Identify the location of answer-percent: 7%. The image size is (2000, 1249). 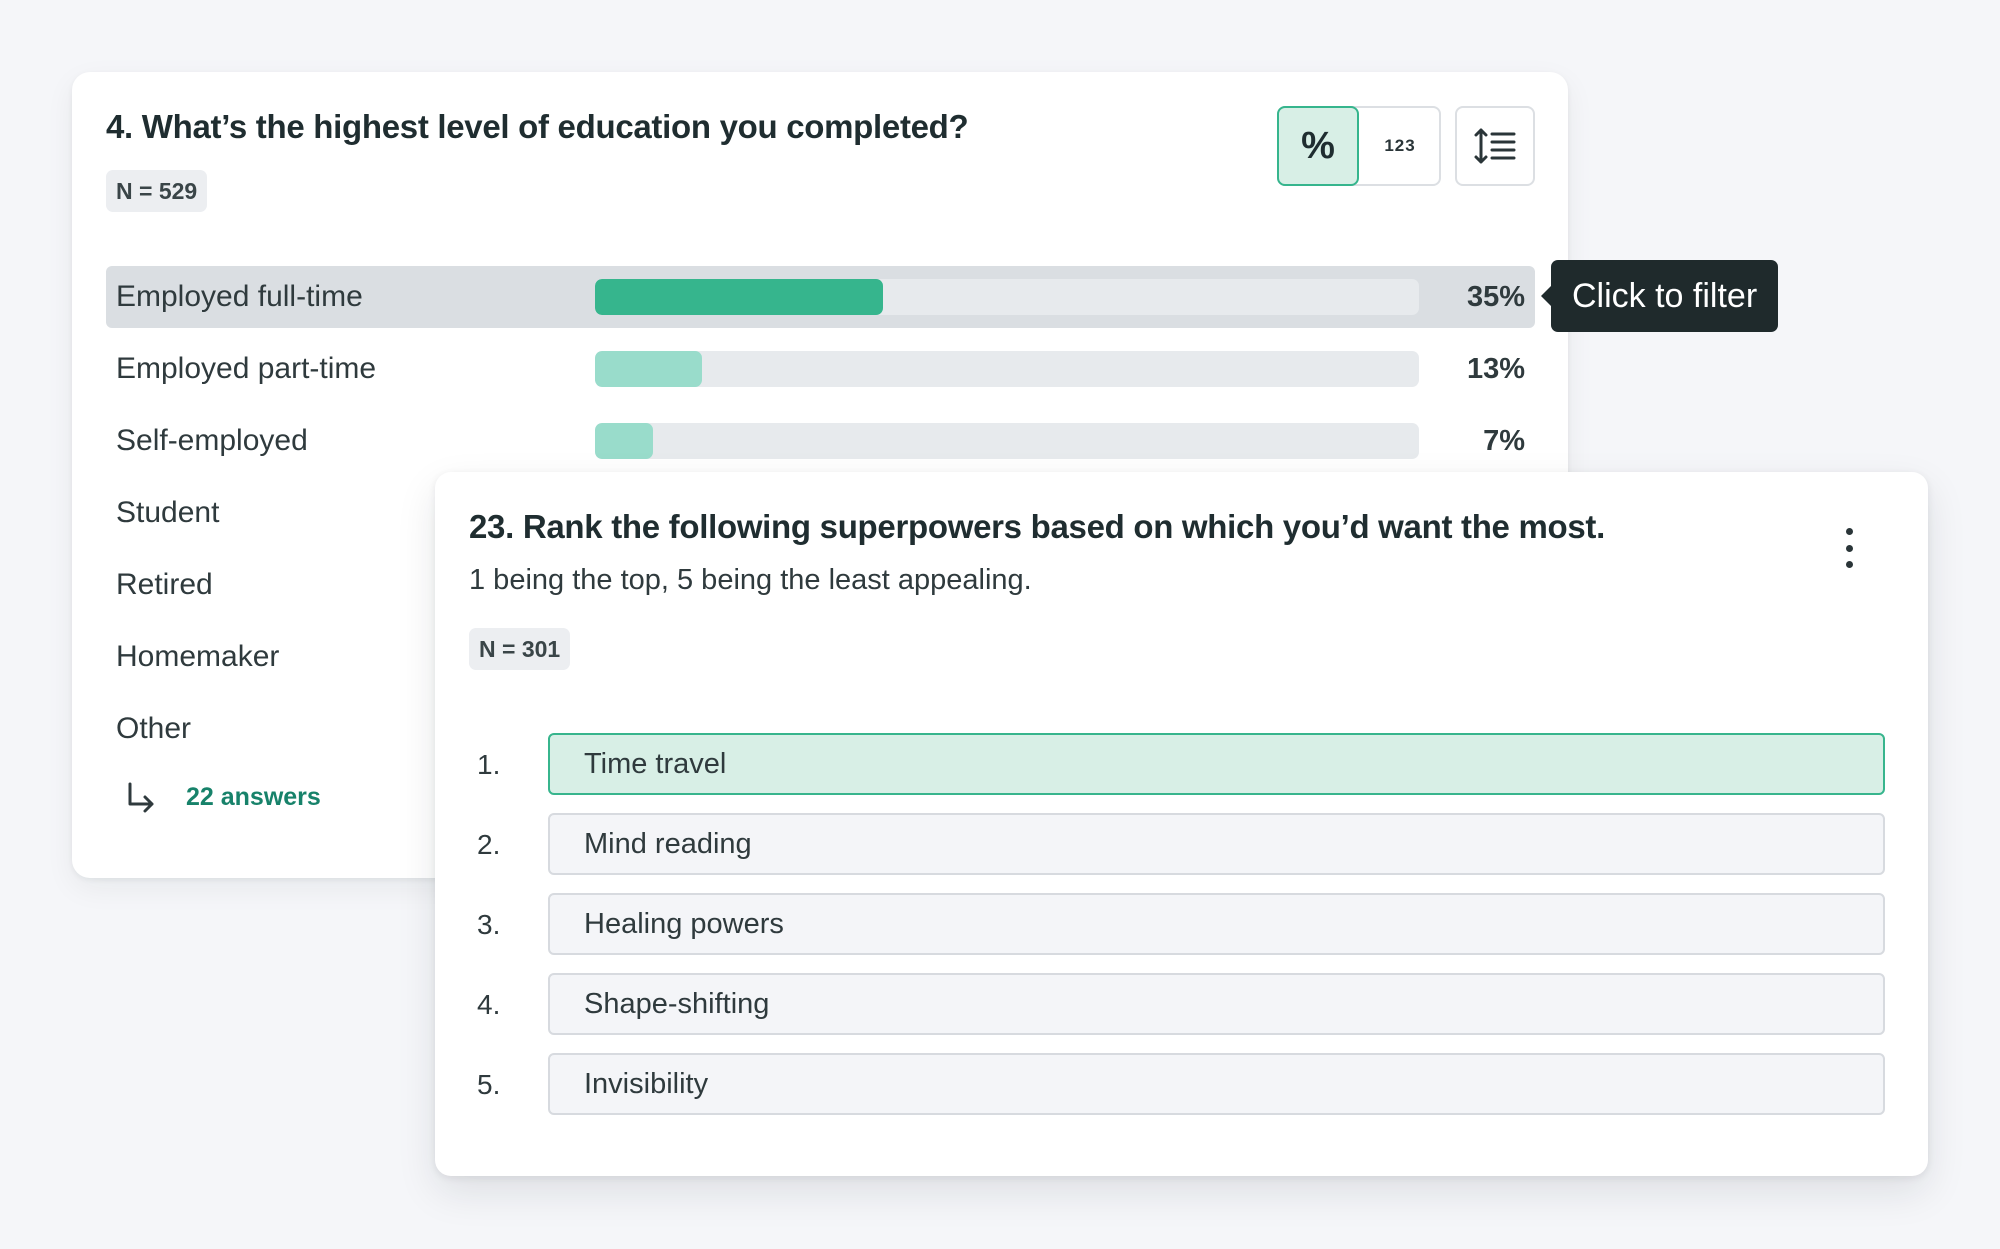
(1504, 441).